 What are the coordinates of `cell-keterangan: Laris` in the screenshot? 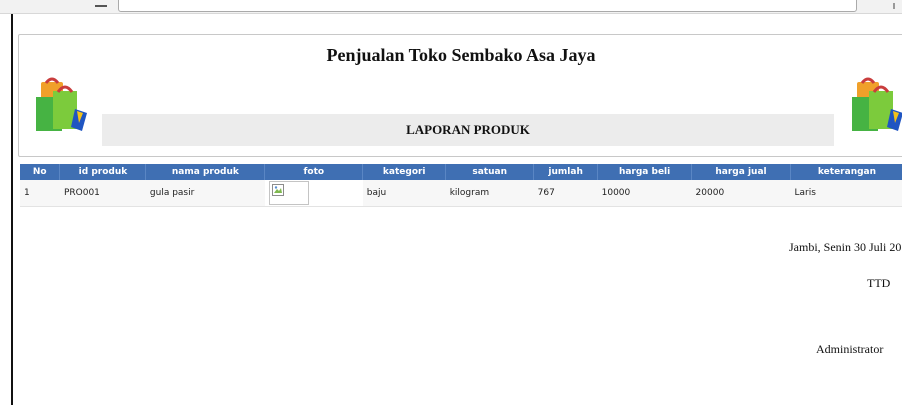 It's located at (846, 193).